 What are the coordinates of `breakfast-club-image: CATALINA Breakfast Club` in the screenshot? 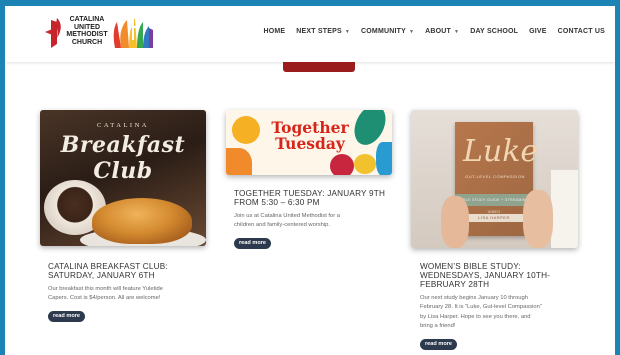 It's located at (123, 178).